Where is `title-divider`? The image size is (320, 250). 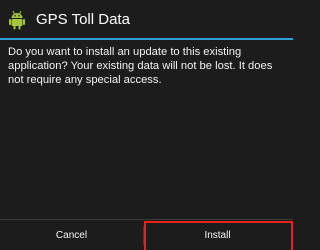
title-divider is located at coordinates (146, 39).